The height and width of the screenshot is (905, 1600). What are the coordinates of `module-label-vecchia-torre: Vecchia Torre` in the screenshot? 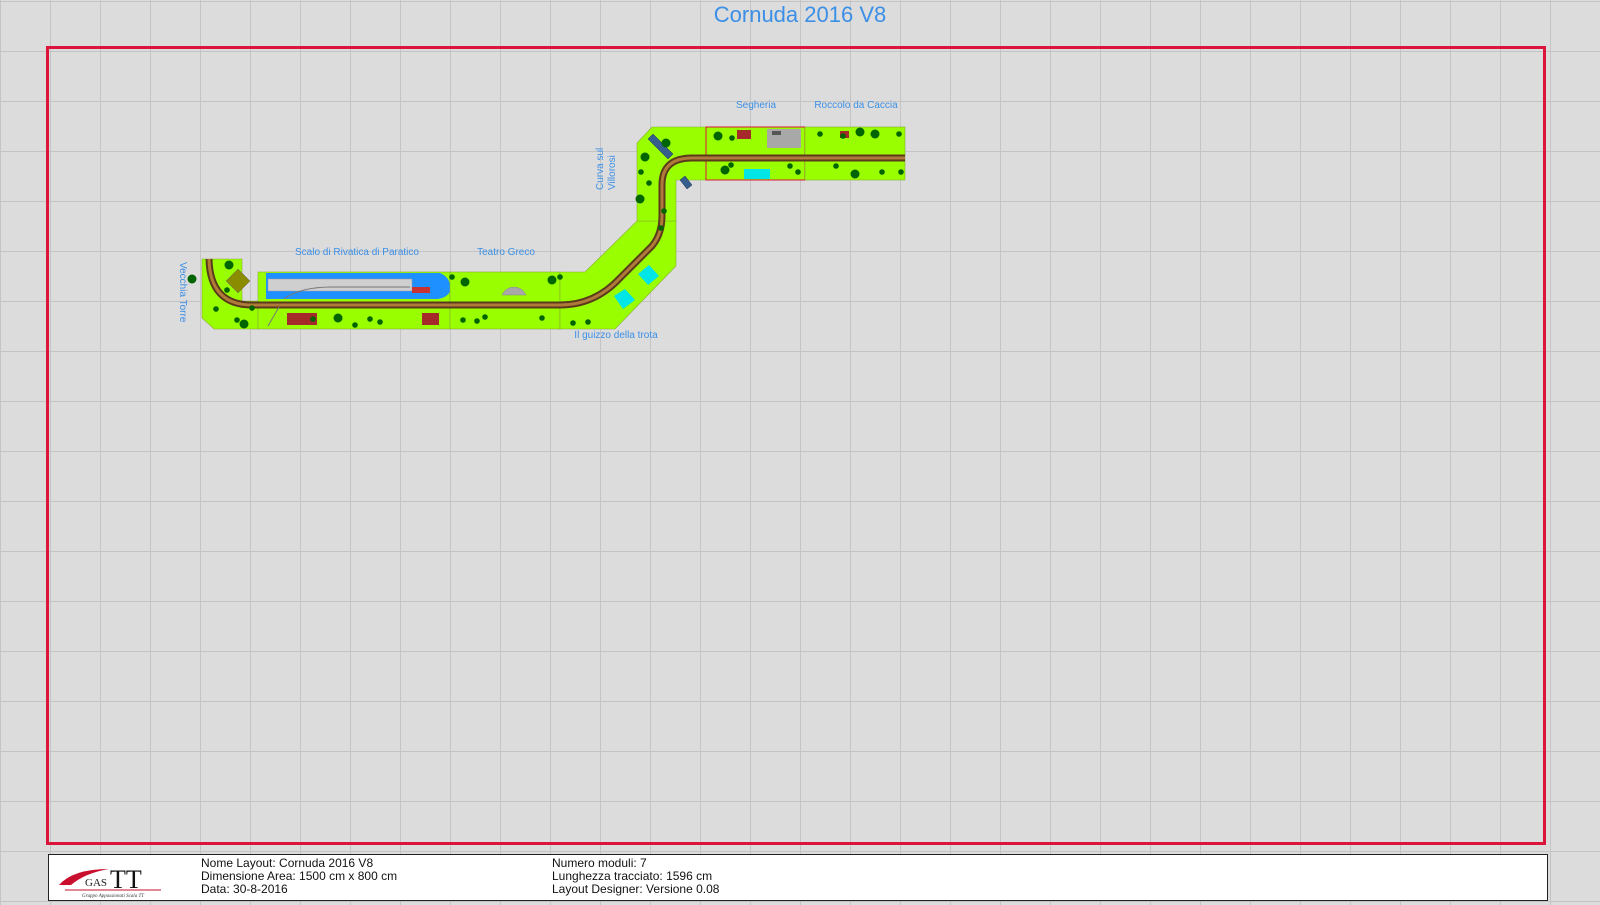 It's located at (182, 292).